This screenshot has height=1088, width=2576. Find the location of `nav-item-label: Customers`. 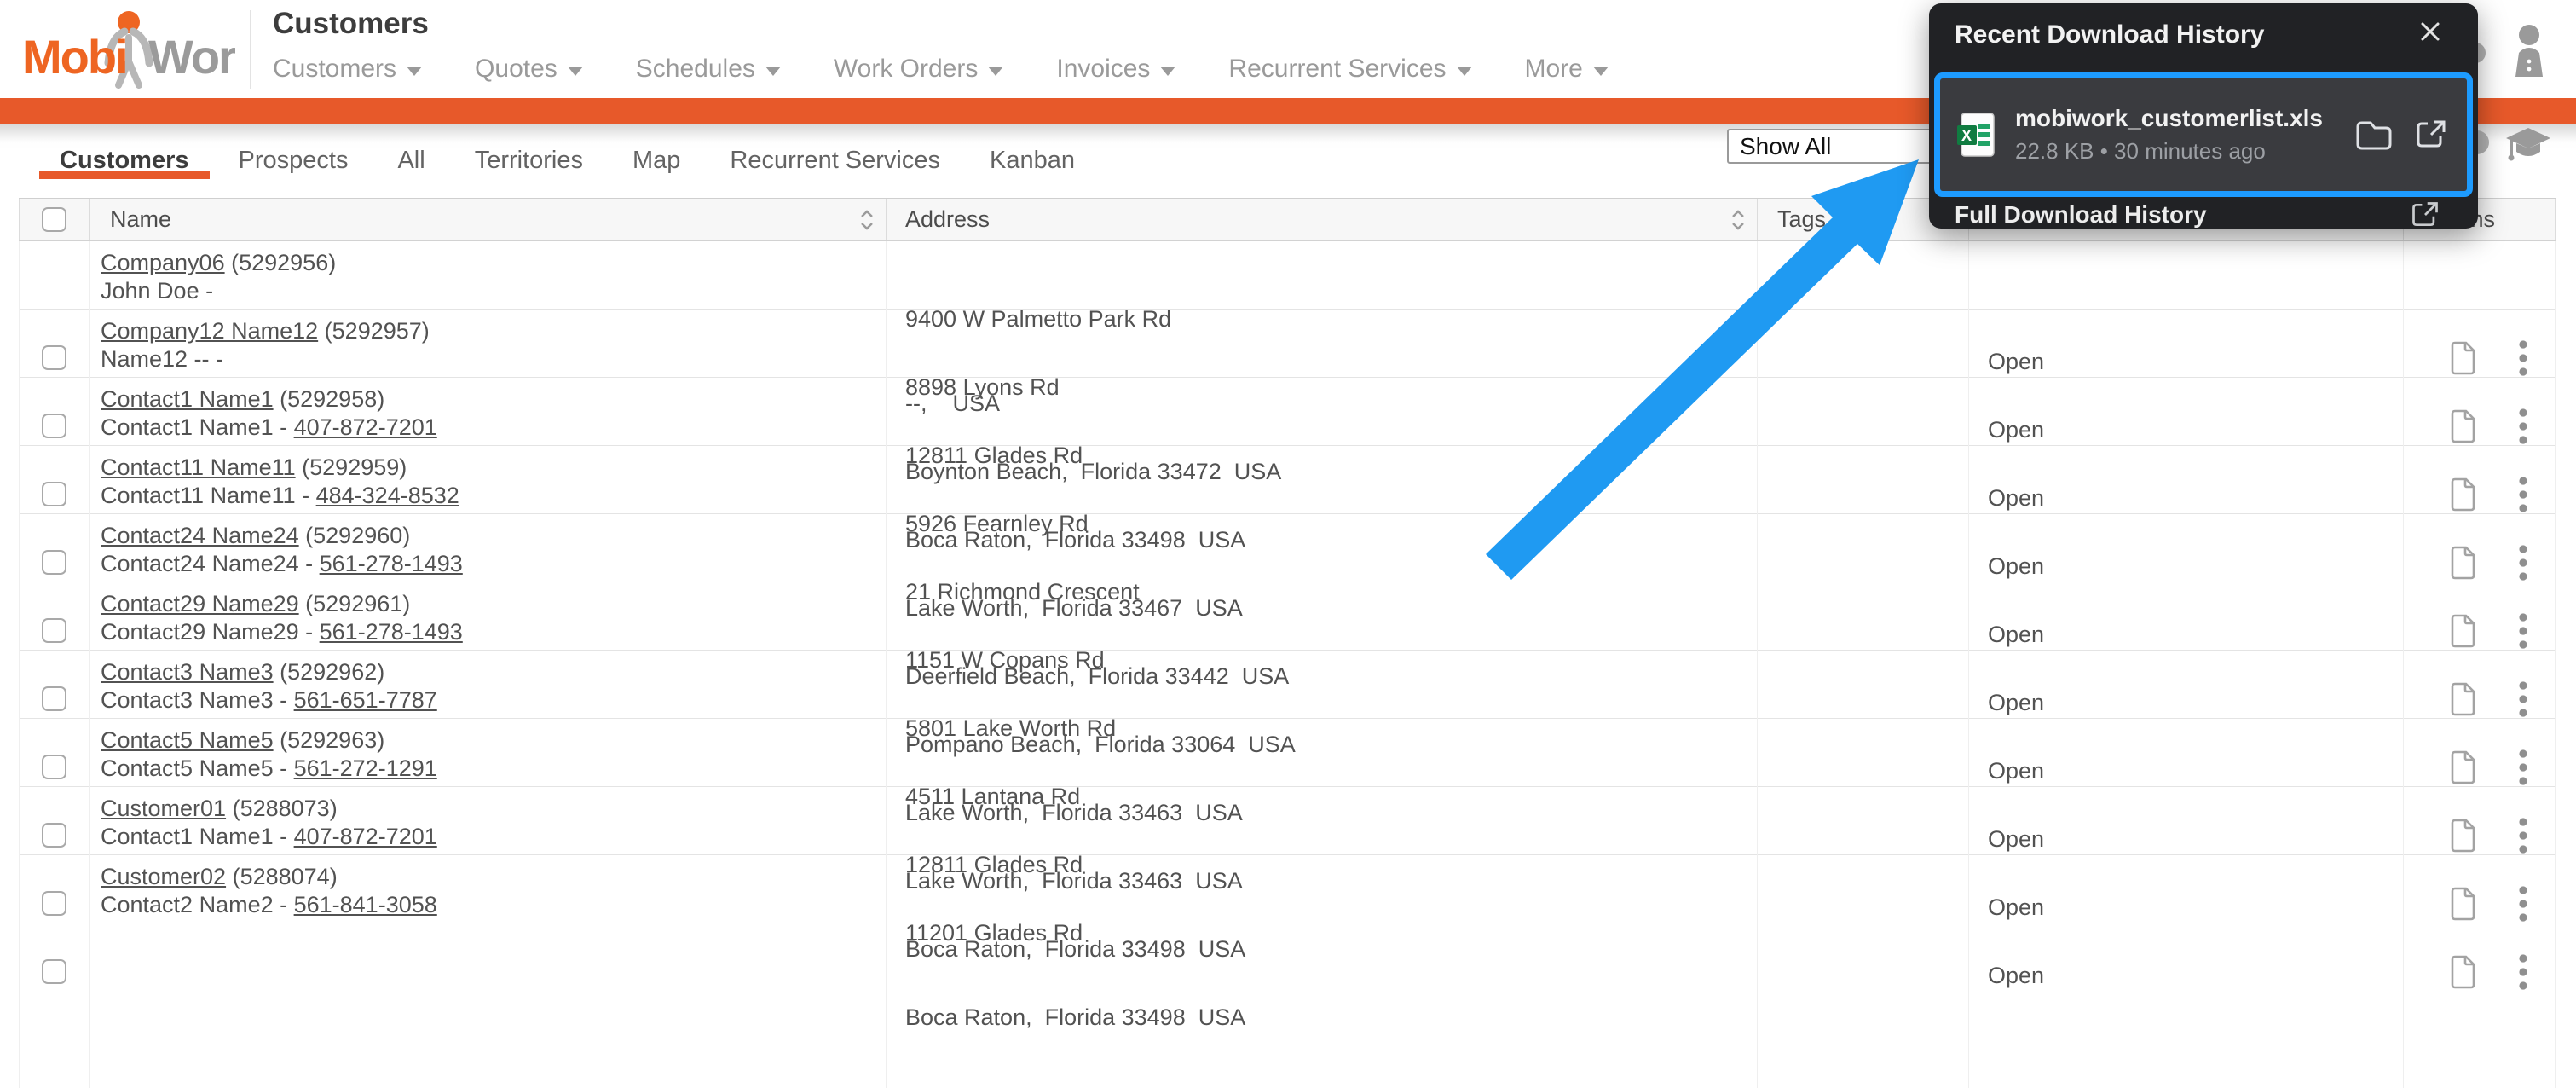

nav-item-label: Customers is located at coordinates (335, 69).